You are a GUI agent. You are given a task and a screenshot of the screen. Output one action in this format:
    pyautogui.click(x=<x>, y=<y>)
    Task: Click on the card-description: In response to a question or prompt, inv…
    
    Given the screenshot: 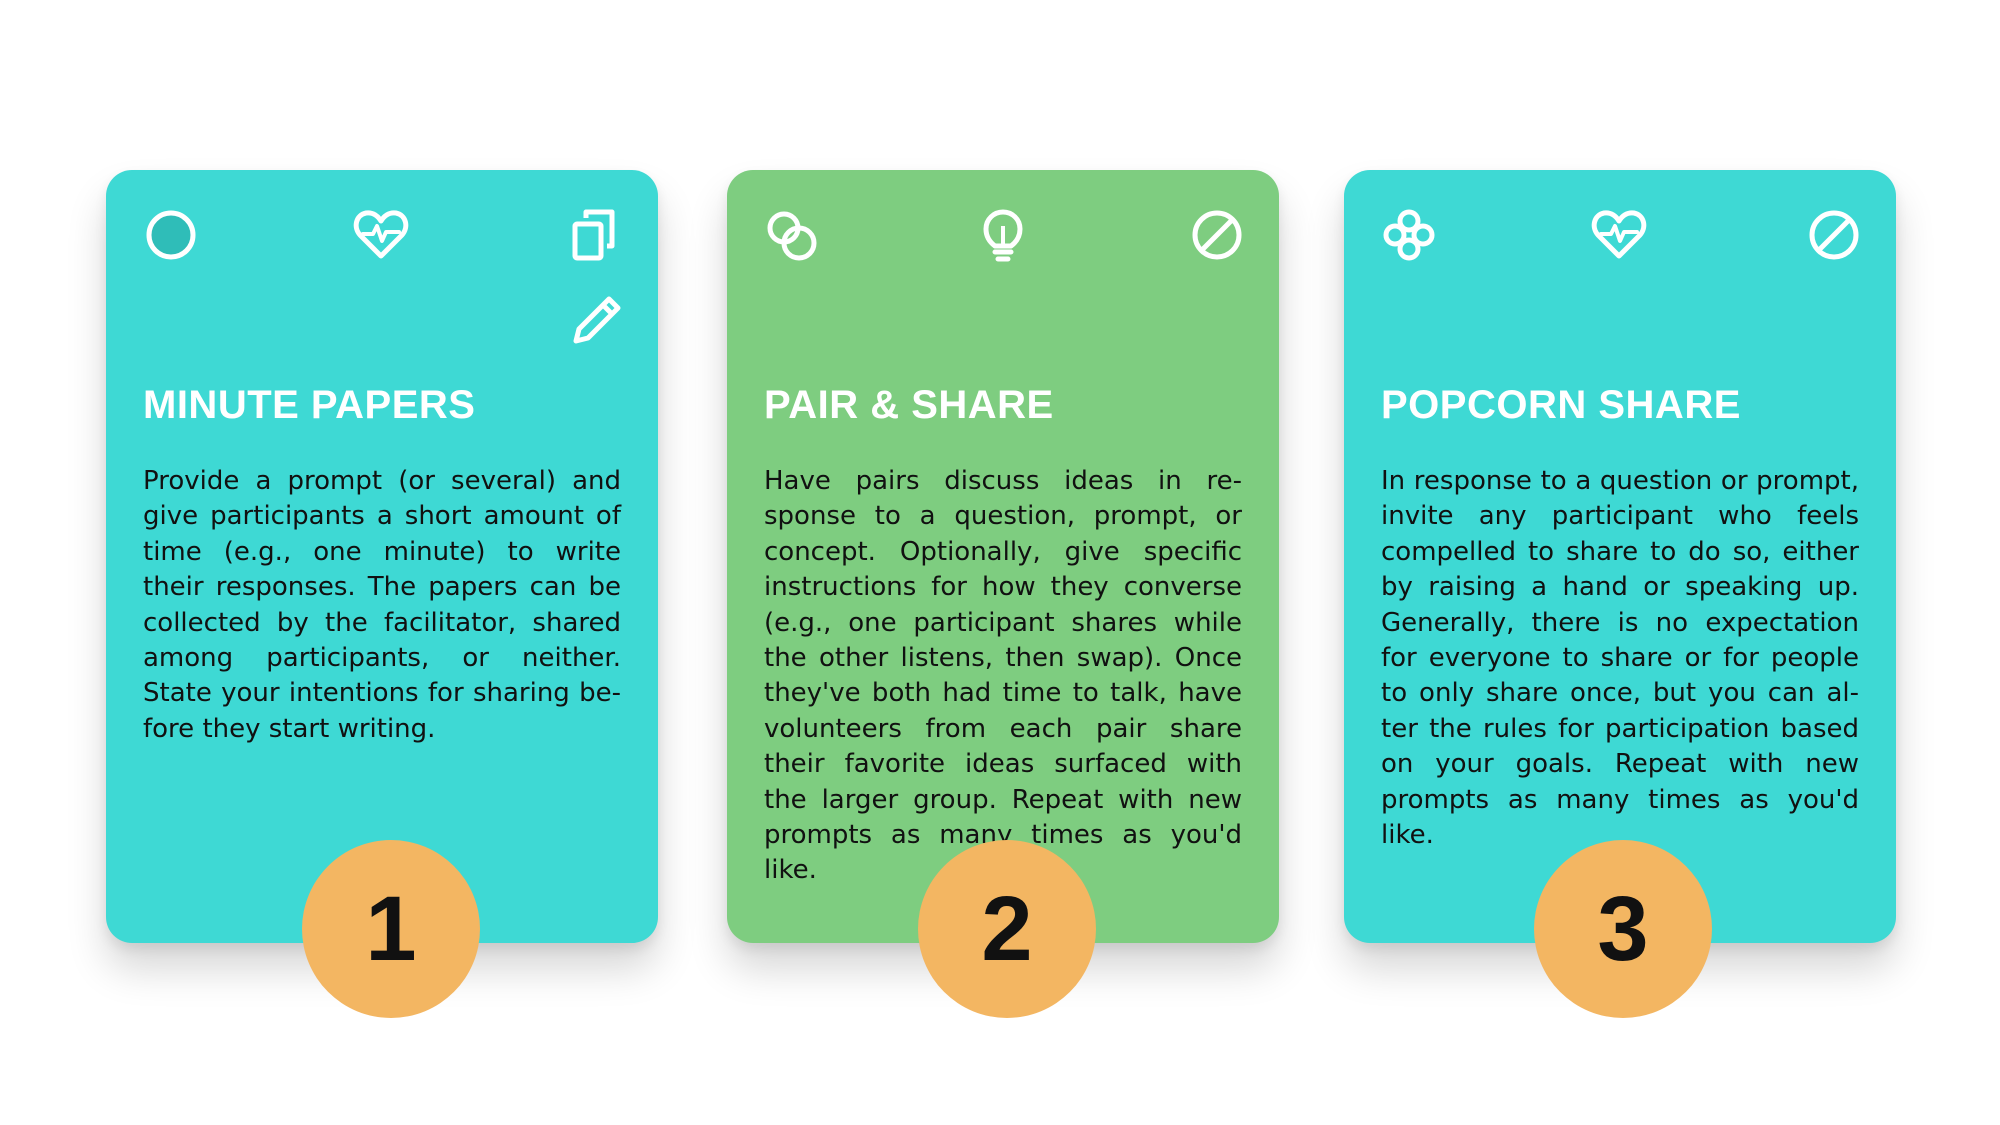 What is the action you would take?
    pyautogui.click(x=1620, y=658)
    